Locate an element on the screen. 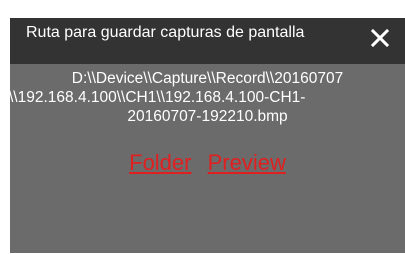 Image resolution: width=405 pixels, height=254 pixels. capture-path-line-2: \\192.168.4.100\\CH1\\192.168.4.100-CH1- is located at coordinates (158, 97).